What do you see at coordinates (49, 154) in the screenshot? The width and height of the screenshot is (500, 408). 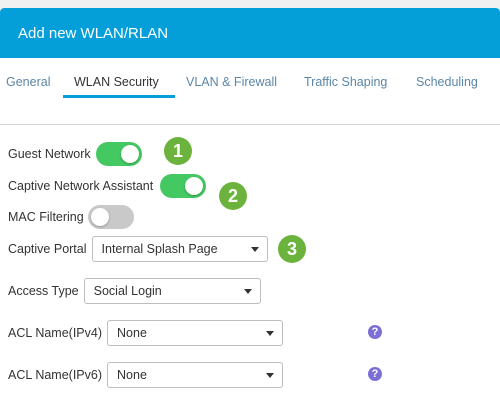 I see `guest-network-label: Guest Network` at bounding box center [49, 154].